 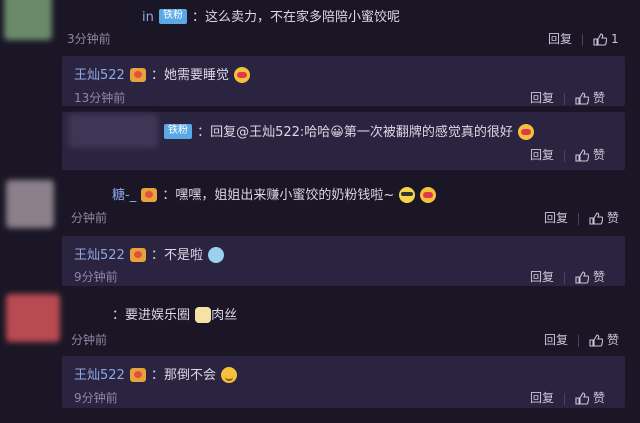 I want to click on like-count: 1, so click(x=615, y=39).